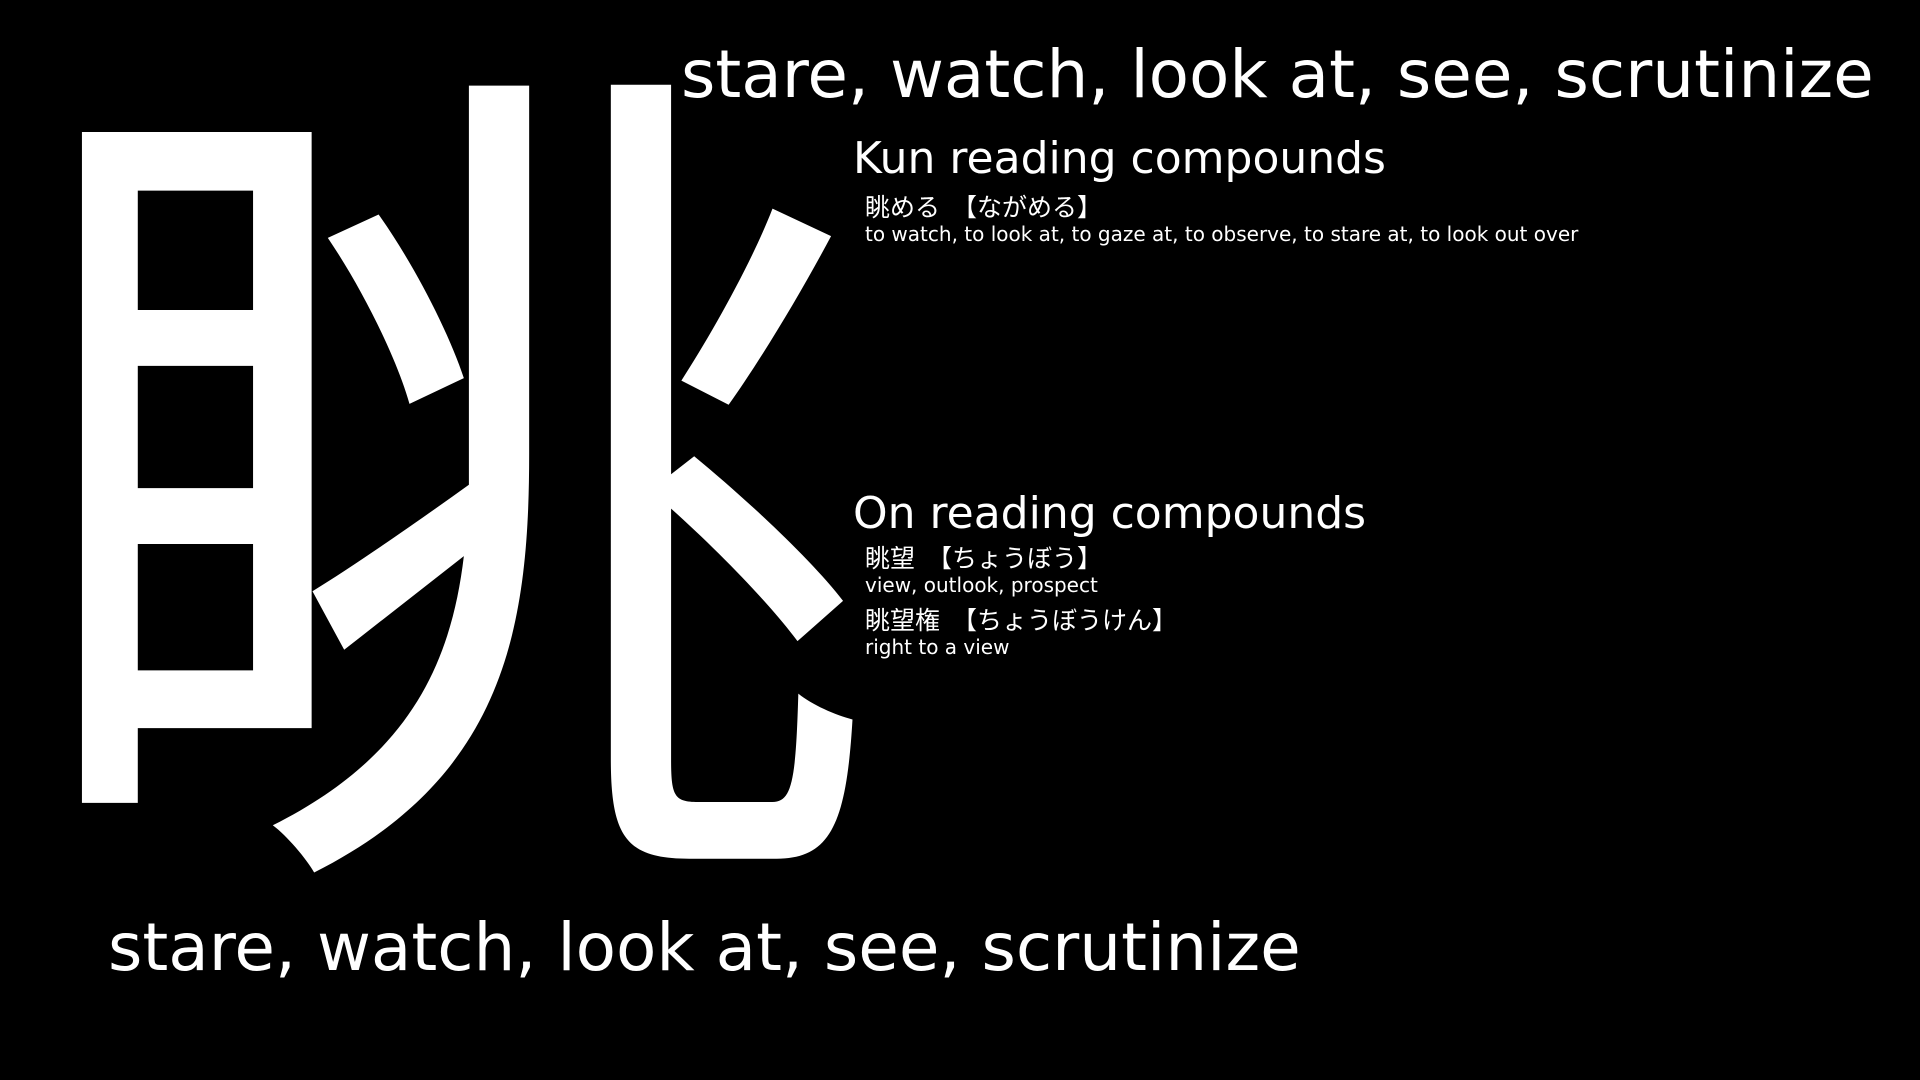  Describe the element at coordinates (1119, 158) in the screenshot. I see `kun-section-title: Kun reading compounds` at that location.